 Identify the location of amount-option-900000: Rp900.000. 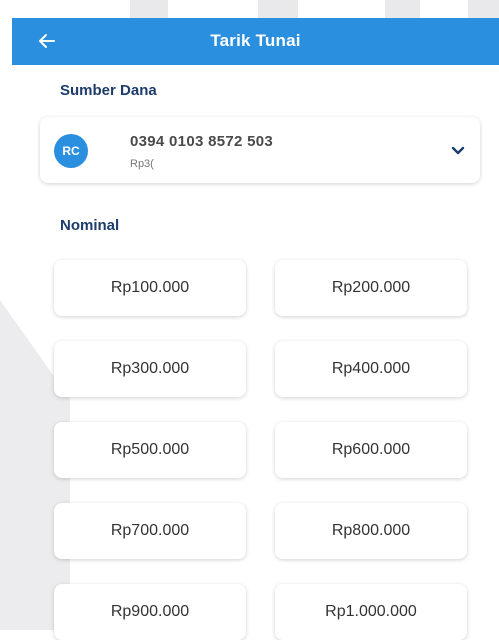
(150, 612).